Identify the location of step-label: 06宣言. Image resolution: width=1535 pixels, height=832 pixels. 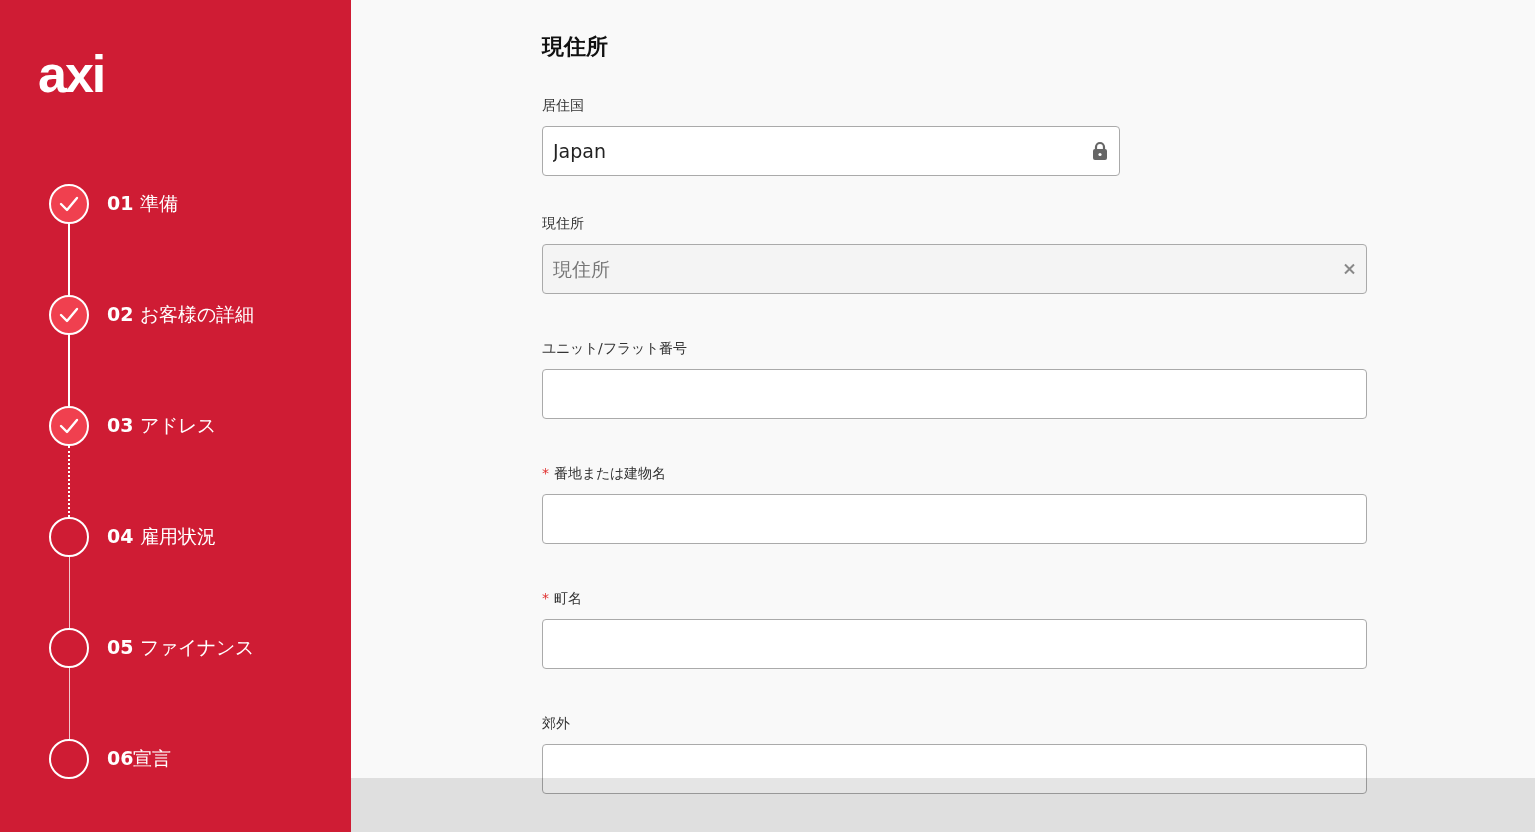
(139, 759).